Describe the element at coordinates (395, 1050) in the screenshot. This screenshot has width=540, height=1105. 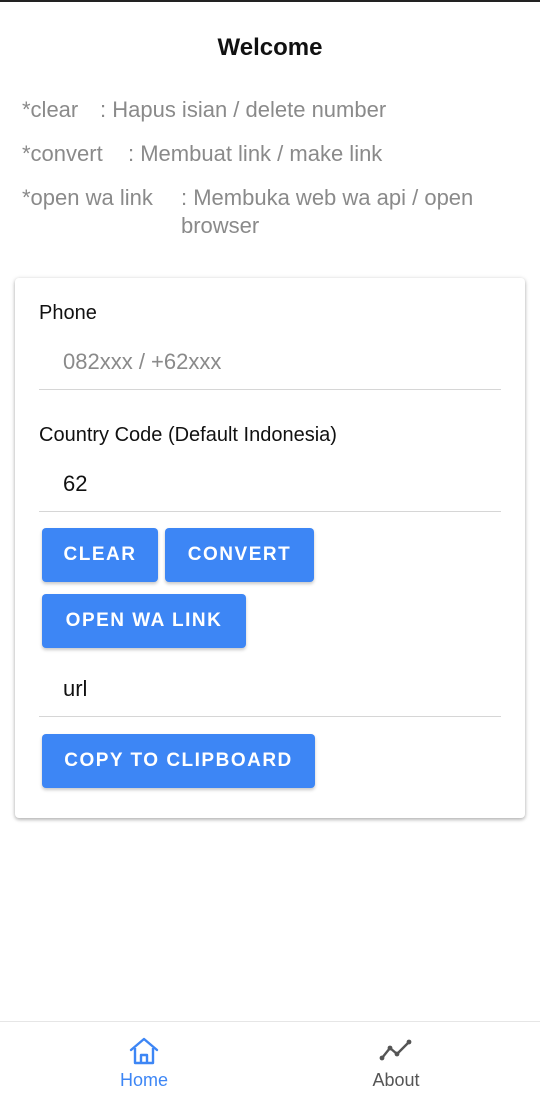
I see `trend-icon` at that location.